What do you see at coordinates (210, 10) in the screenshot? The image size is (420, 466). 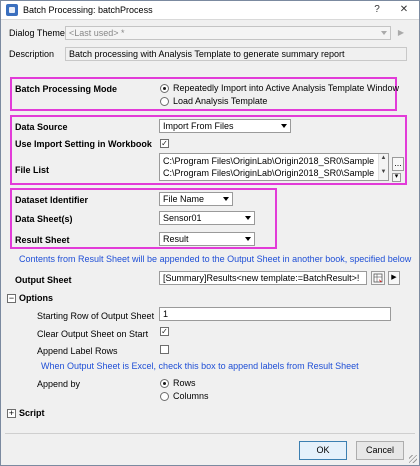 I see `title-bar: Batch Processing: batchProcess ? ✕` at bounding box center [210, 10].